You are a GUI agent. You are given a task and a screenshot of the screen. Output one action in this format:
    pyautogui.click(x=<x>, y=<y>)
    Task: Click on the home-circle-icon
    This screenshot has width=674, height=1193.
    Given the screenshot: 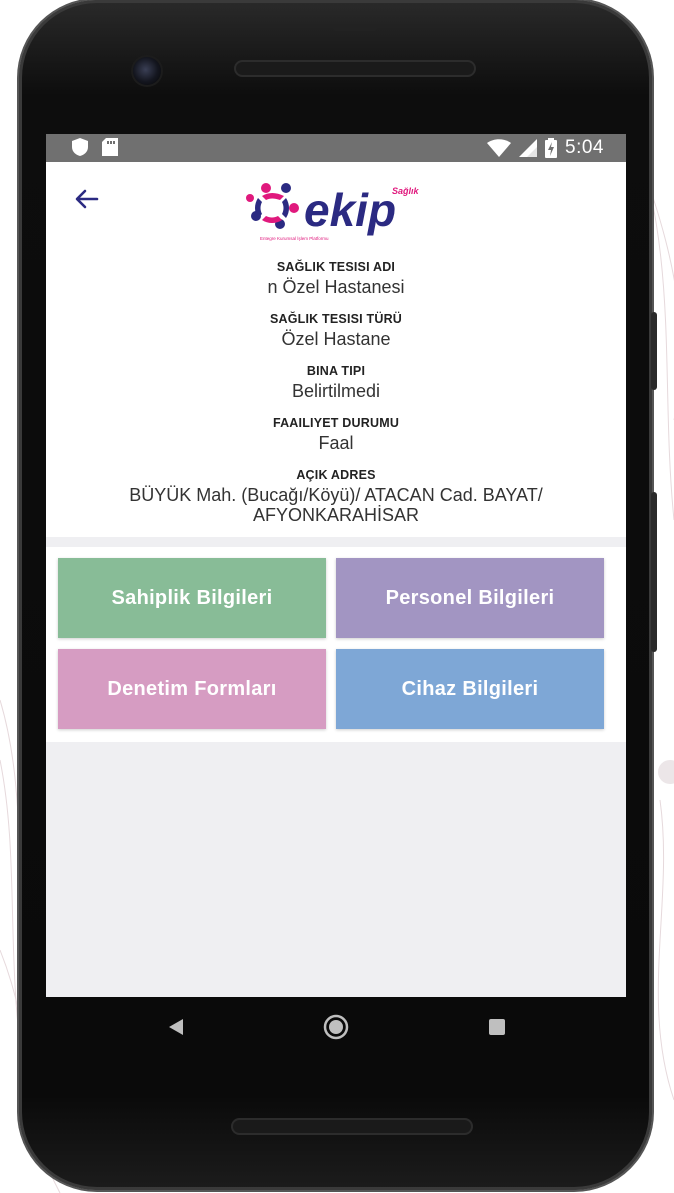 What is the action you would take?
    pyautogui.click(x=336, y=1027)
    